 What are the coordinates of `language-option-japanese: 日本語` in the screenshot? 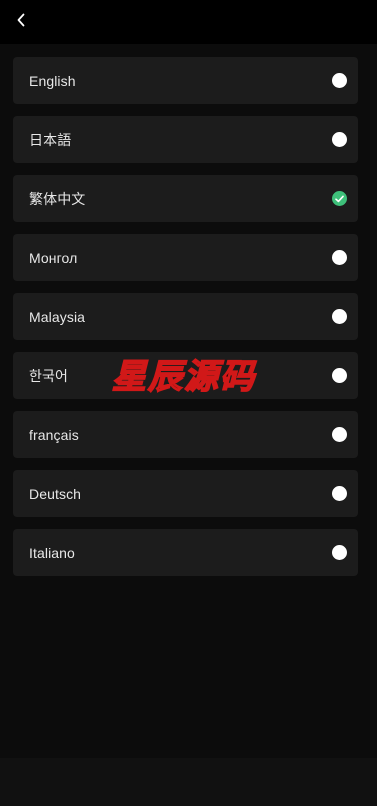 It's located at (185, 139).